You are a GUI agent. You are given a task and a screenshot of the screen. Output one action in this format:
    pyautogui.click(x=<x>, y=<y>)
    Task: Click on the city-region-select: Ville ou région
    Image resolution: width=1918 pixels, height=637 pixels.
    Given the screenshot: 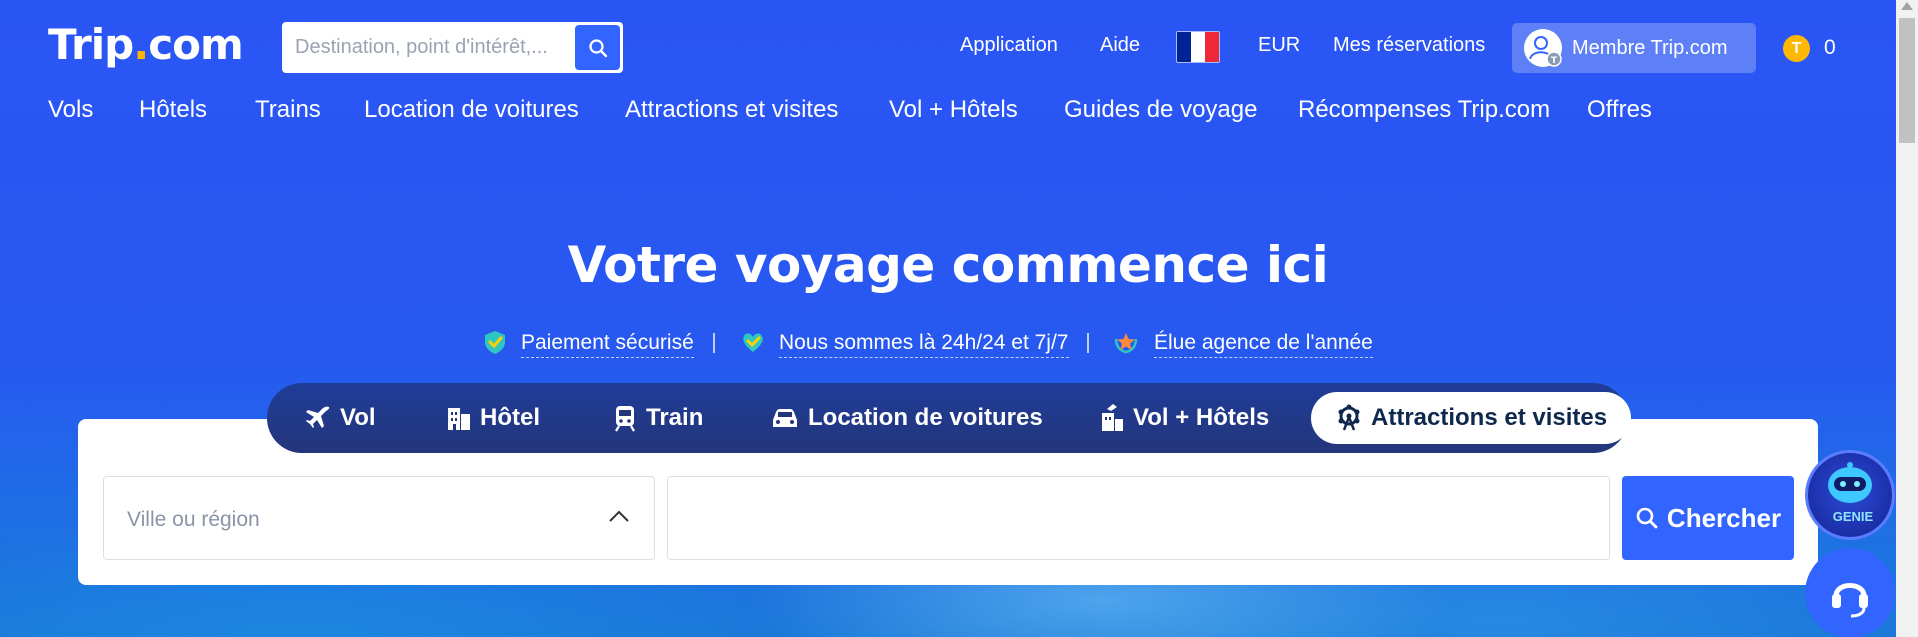 What is the action you would take?
    pyautogui.click(x=379, y=518)
    